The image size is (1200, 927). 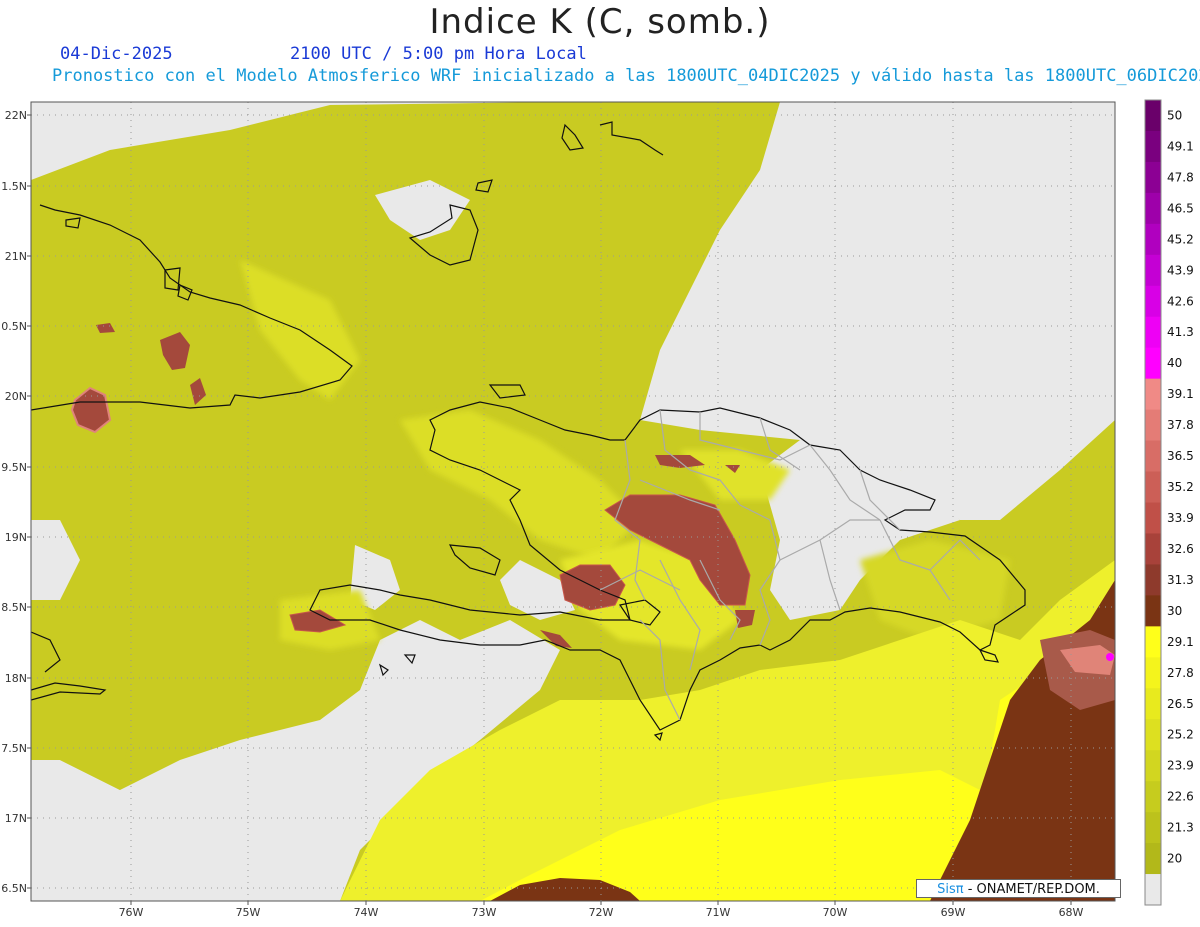 What do you see at coordinates (1071, 912) in the screenshot?
I see `lon-label: 68W` at bounding box center [1071, 912].